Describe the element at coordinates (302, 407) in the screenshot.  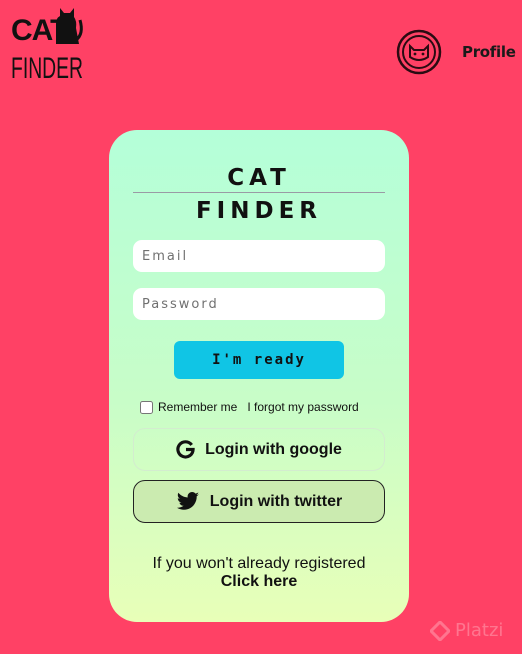
I see `forgot-password-link: I forgot my password` at that location.